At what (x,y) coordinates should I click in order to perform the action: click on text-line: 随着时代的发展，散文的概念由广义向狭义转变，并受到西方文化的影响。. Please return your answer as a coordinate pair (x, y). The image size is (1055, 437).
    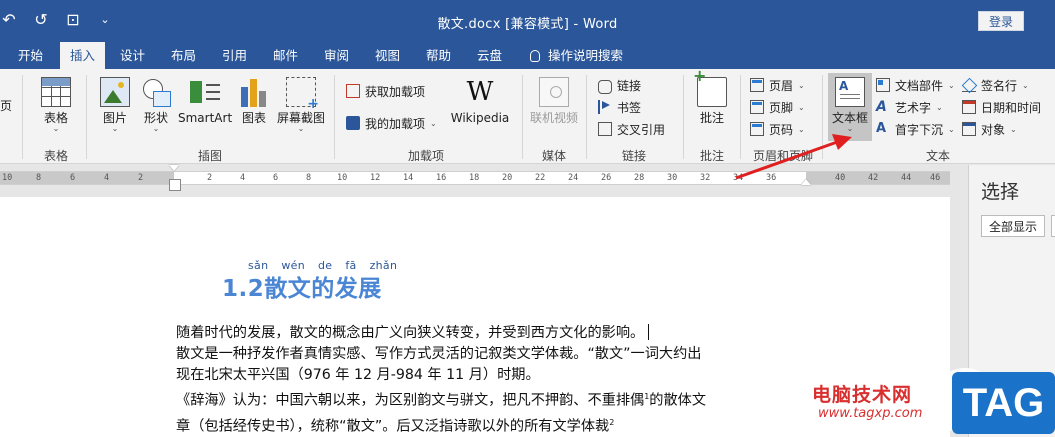
    Looking at the image, I should click on (496, 333).